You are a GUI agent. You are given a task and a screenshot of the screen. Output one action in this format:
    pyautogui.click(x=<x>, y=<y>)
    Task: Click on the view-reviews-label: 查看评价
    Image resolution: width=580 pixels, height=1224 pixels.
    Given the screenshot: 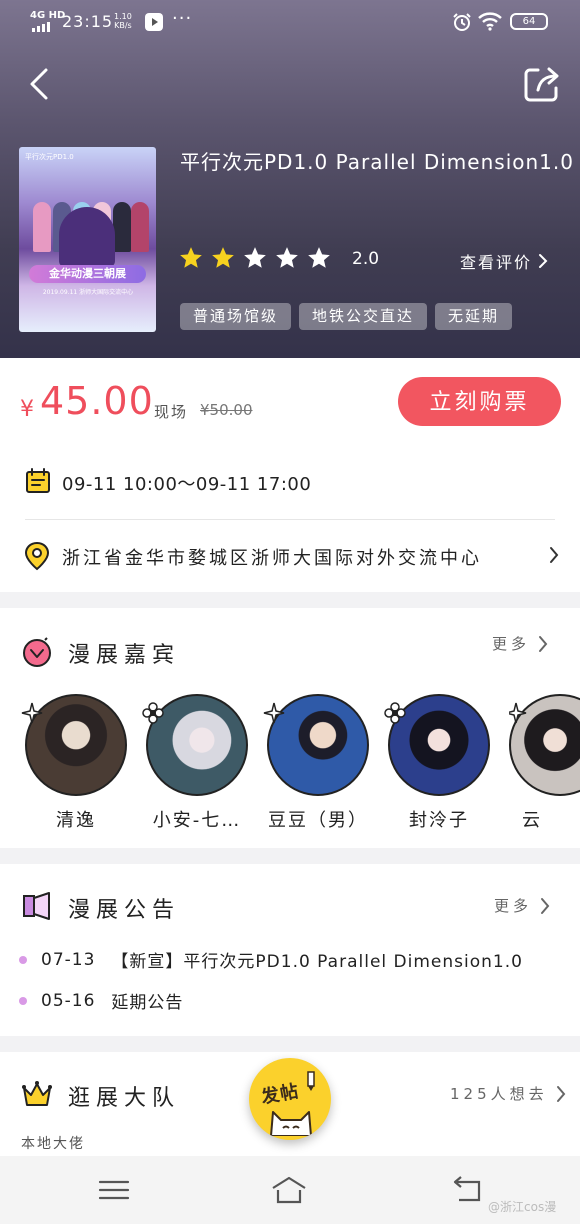 What is the action you would take?
    pyautogui.click(x=496, y=262)
    